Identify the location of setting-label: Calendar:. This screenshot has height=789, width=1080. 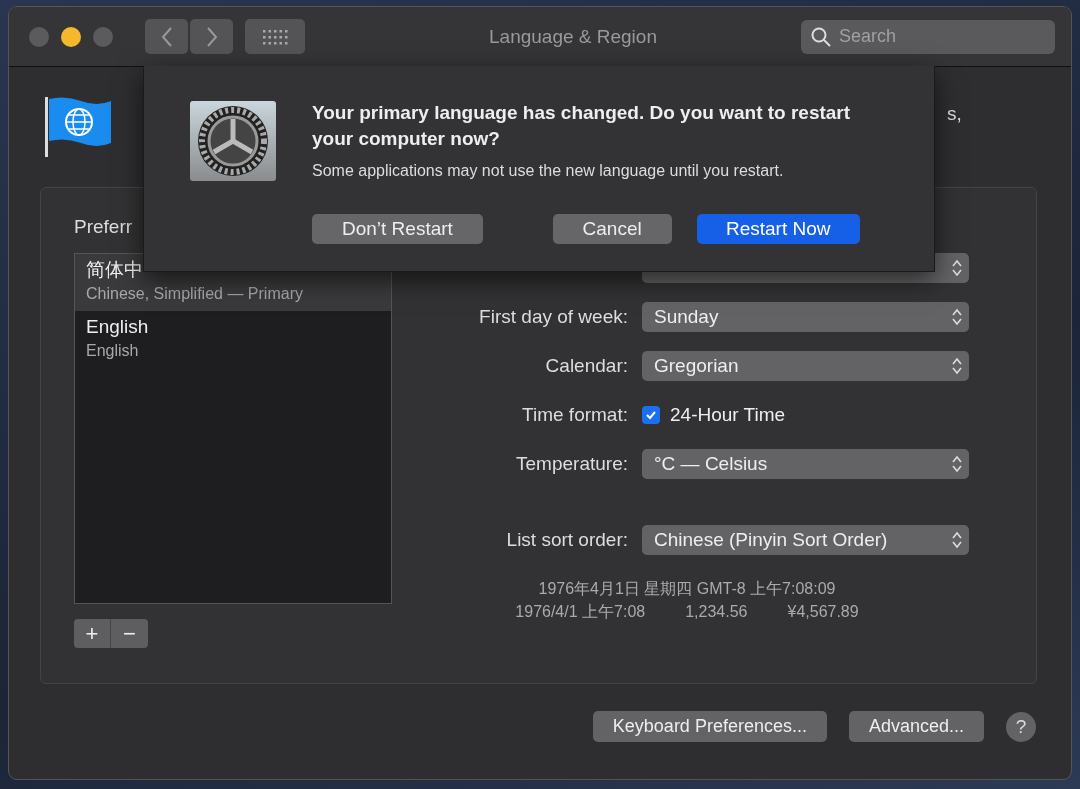
(586, 366).